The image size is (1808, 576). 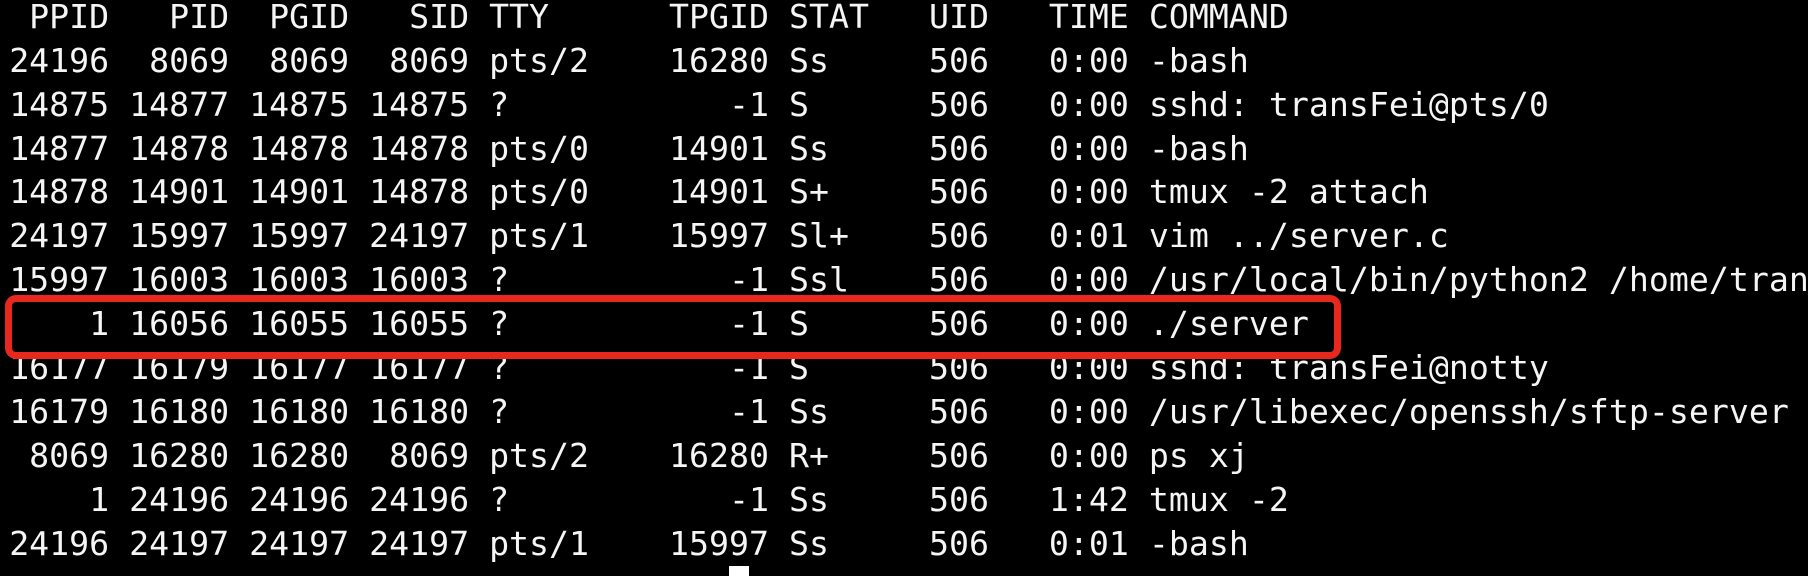 I want to click on sid-cell: 14875, so click(x=419, y=104).